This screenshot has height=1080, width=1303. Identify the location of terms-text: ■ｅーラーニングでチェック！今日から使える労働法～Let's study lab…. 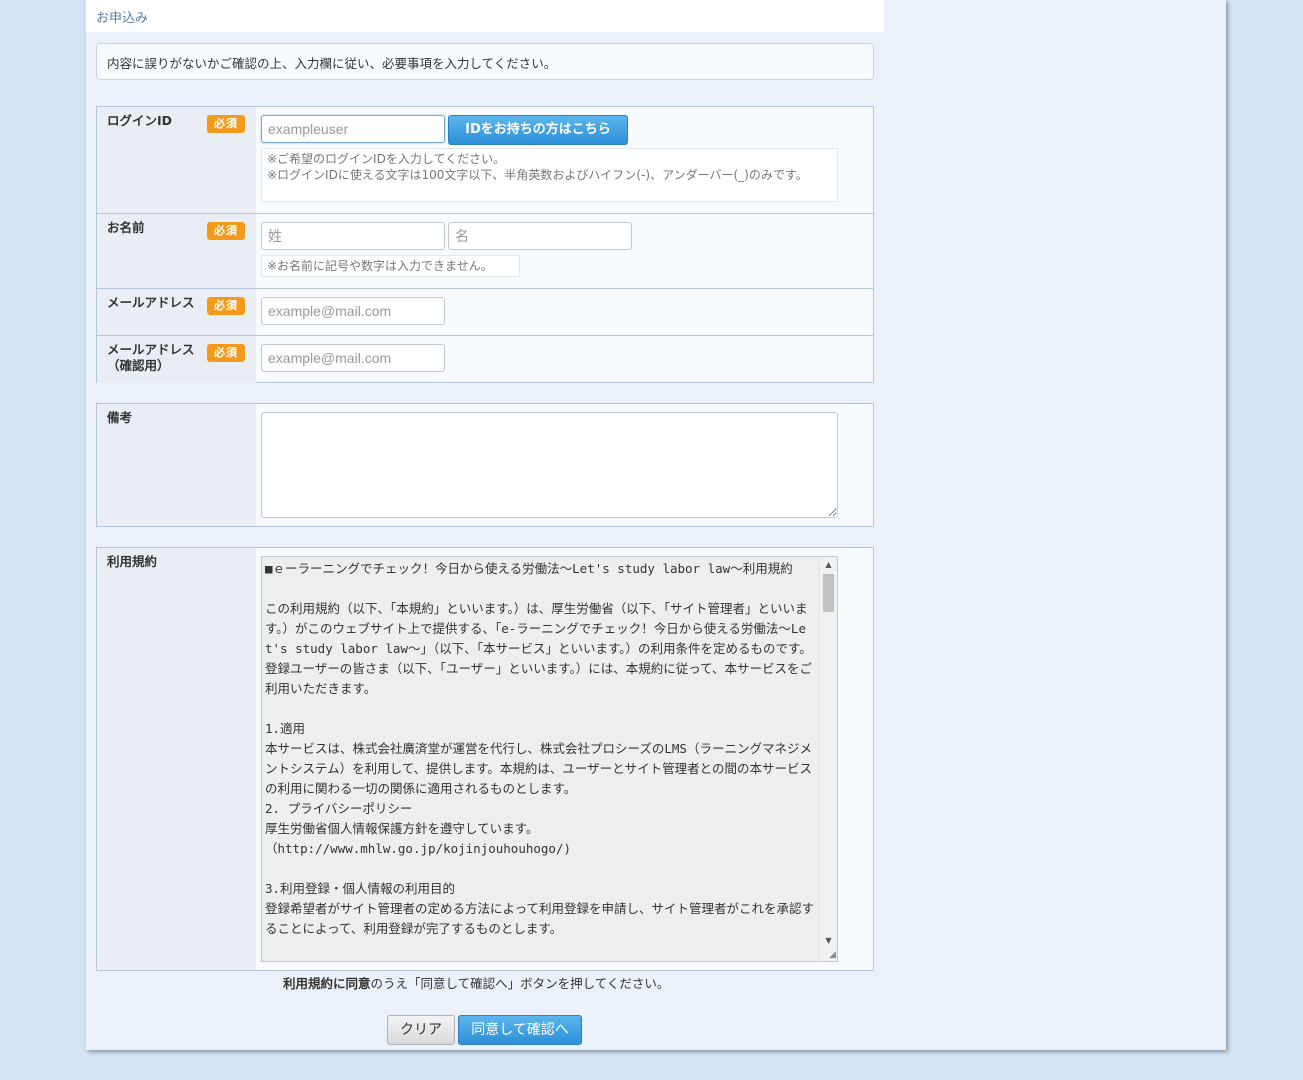
(540, 748).